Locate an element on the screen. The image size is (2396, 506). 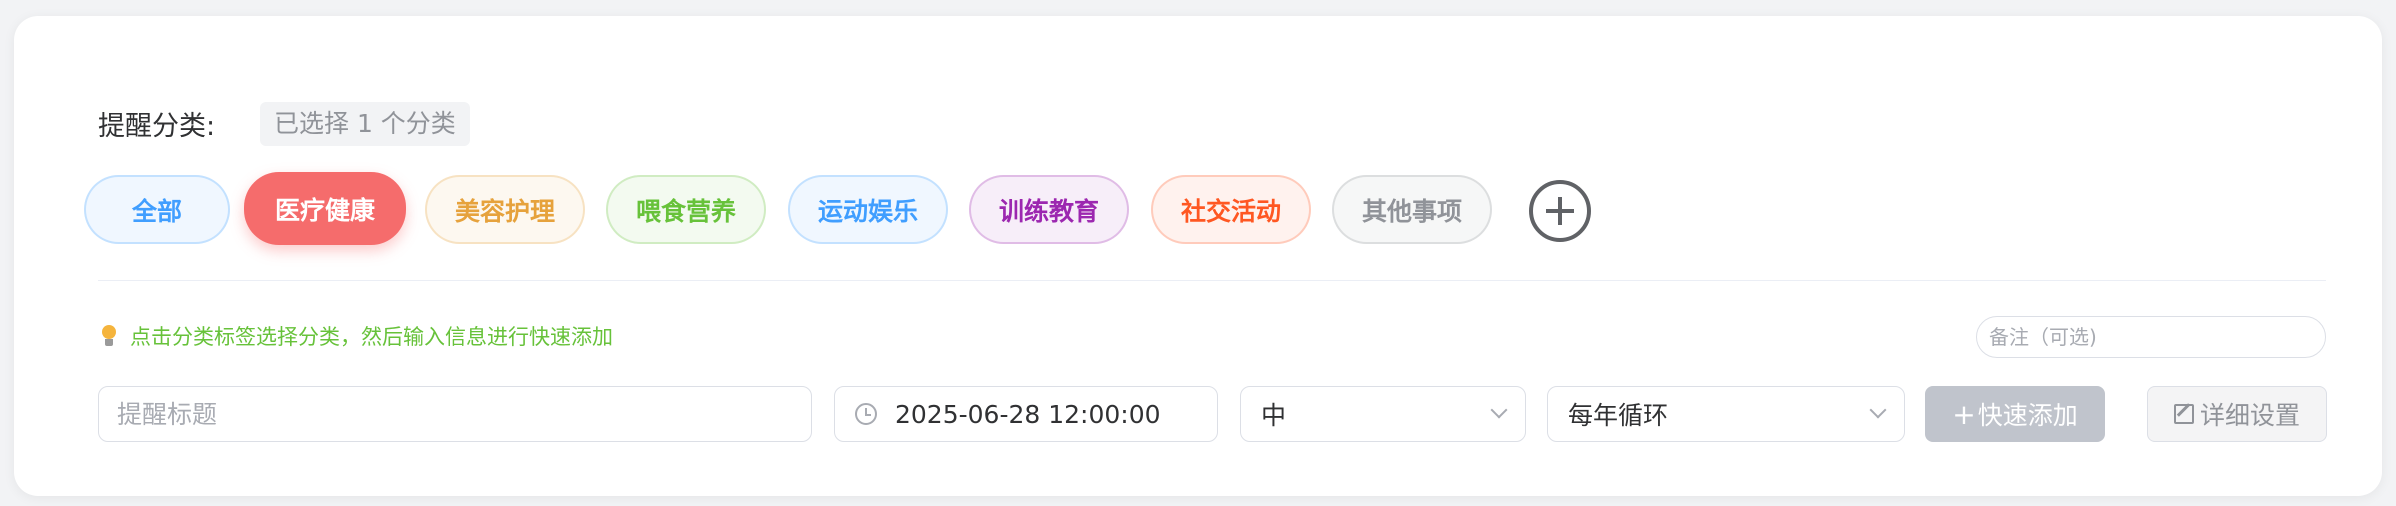
category-chip-training: 训练教育 is located at coordinates (1049, 209).